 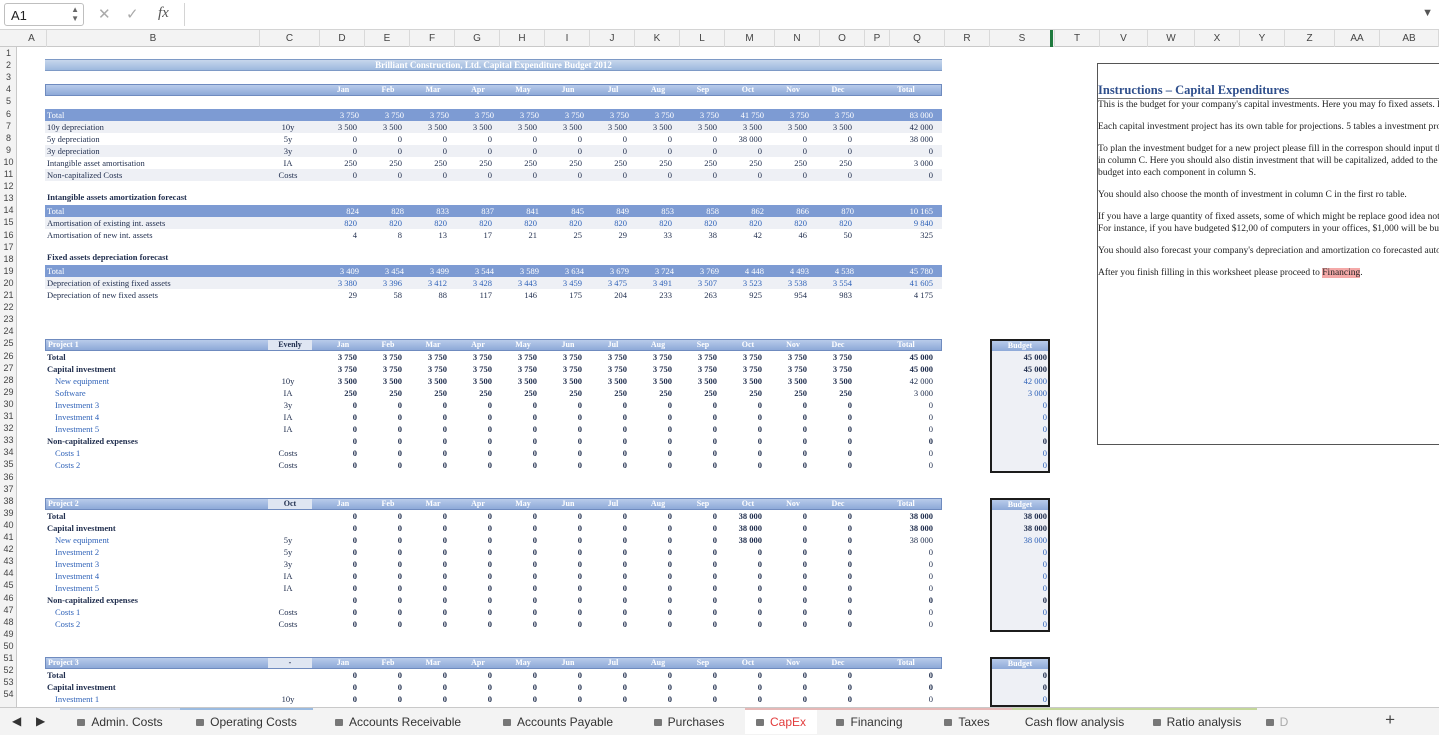 I want to click on cell-value: 13, so click(x=432, y=235).